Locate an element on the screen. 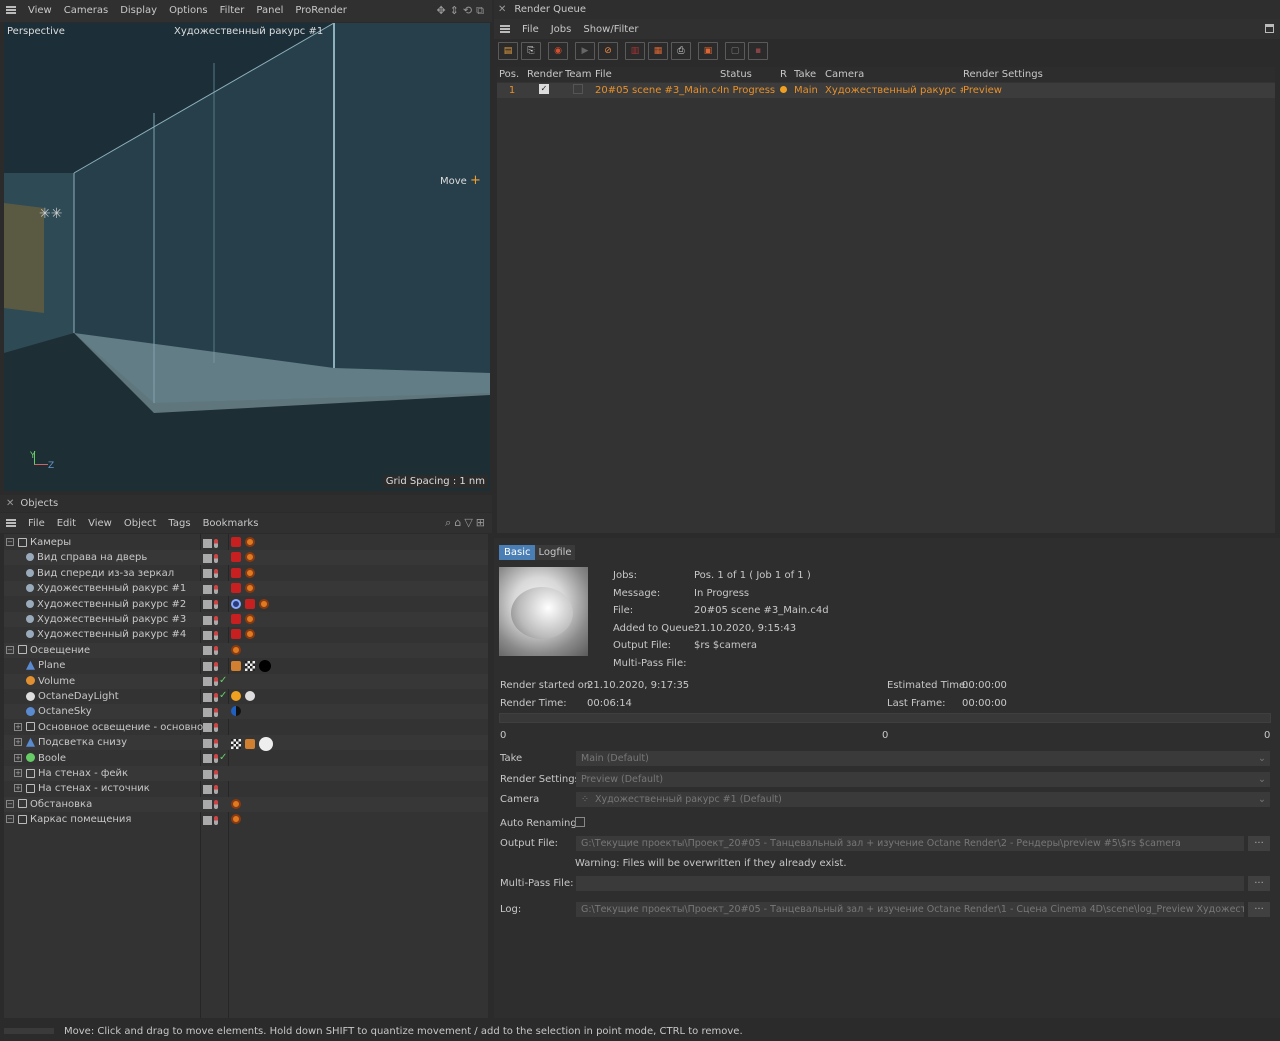  tree-row: + Основное освещение - основное is located at coordinates (246, 727).